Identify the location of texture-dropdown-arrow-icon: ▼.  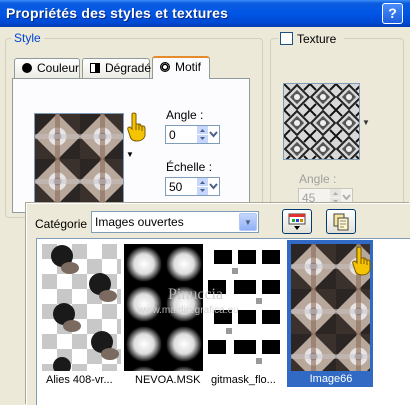
(366, 122).